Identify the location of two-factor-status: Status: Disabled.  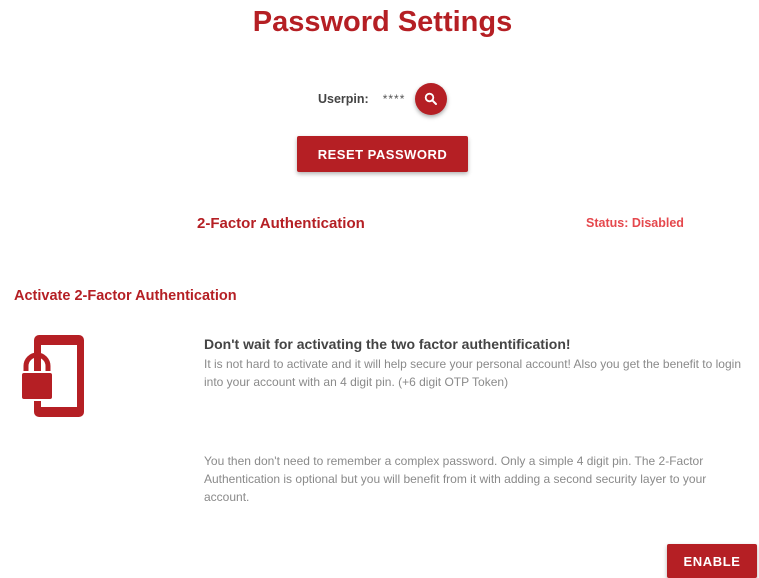
(635, 223).